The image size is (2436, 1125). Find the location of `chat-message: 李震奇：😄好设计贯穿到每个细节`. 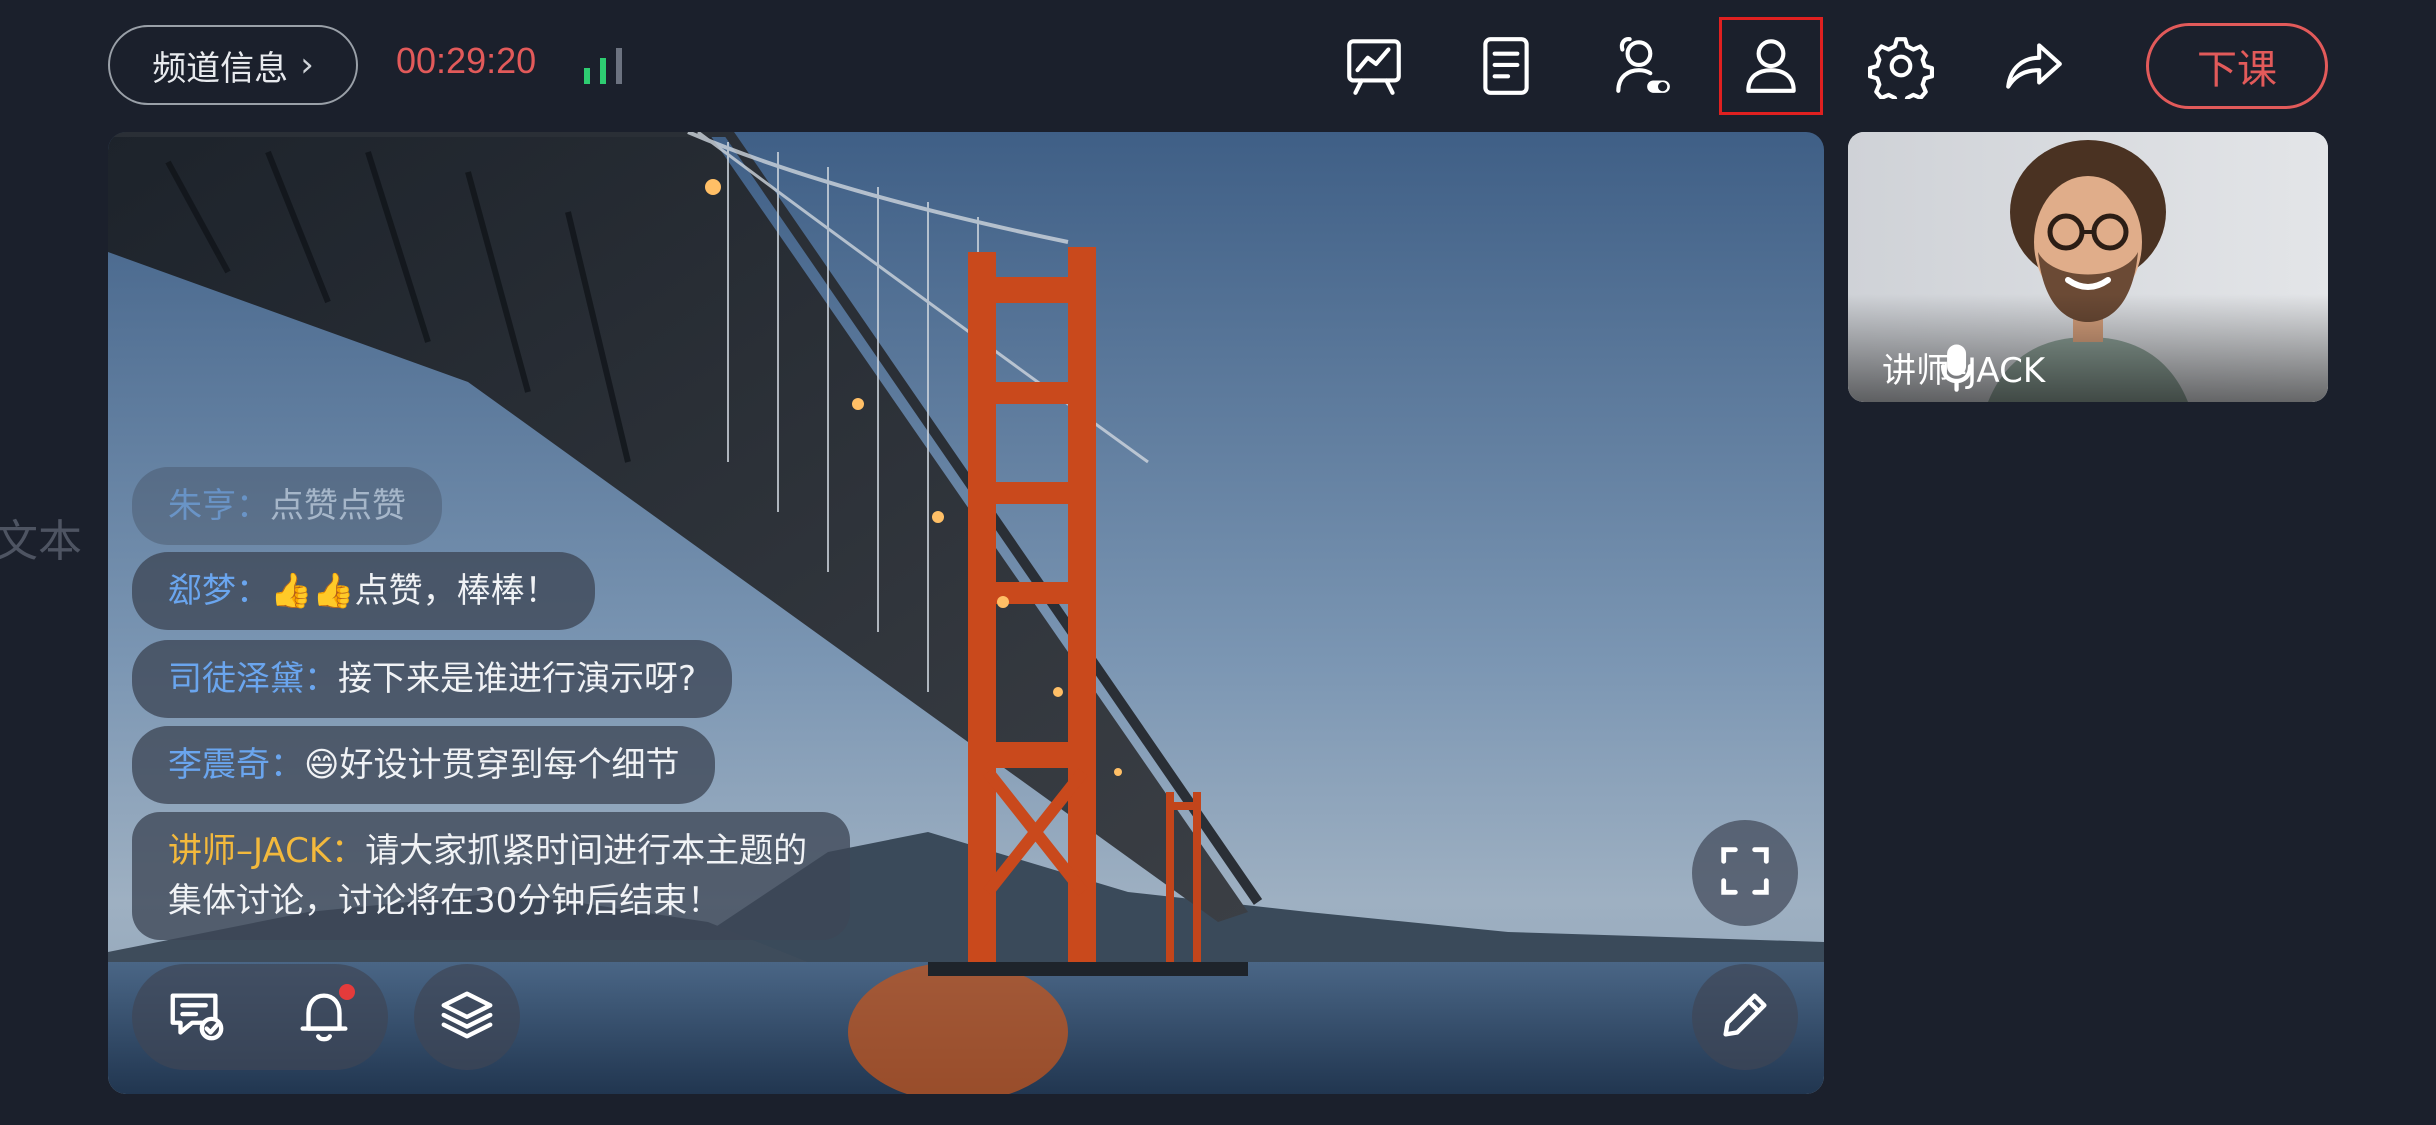

chat-message: 李震奇：😄好设计贯穿到每个细节 is located at coordinates (424, 765).